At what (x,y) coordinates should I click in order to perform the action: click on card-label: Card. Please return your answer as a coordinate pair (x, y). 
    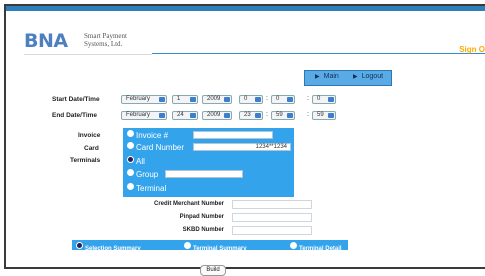
    Looking at the image, I should click on (91, 148).